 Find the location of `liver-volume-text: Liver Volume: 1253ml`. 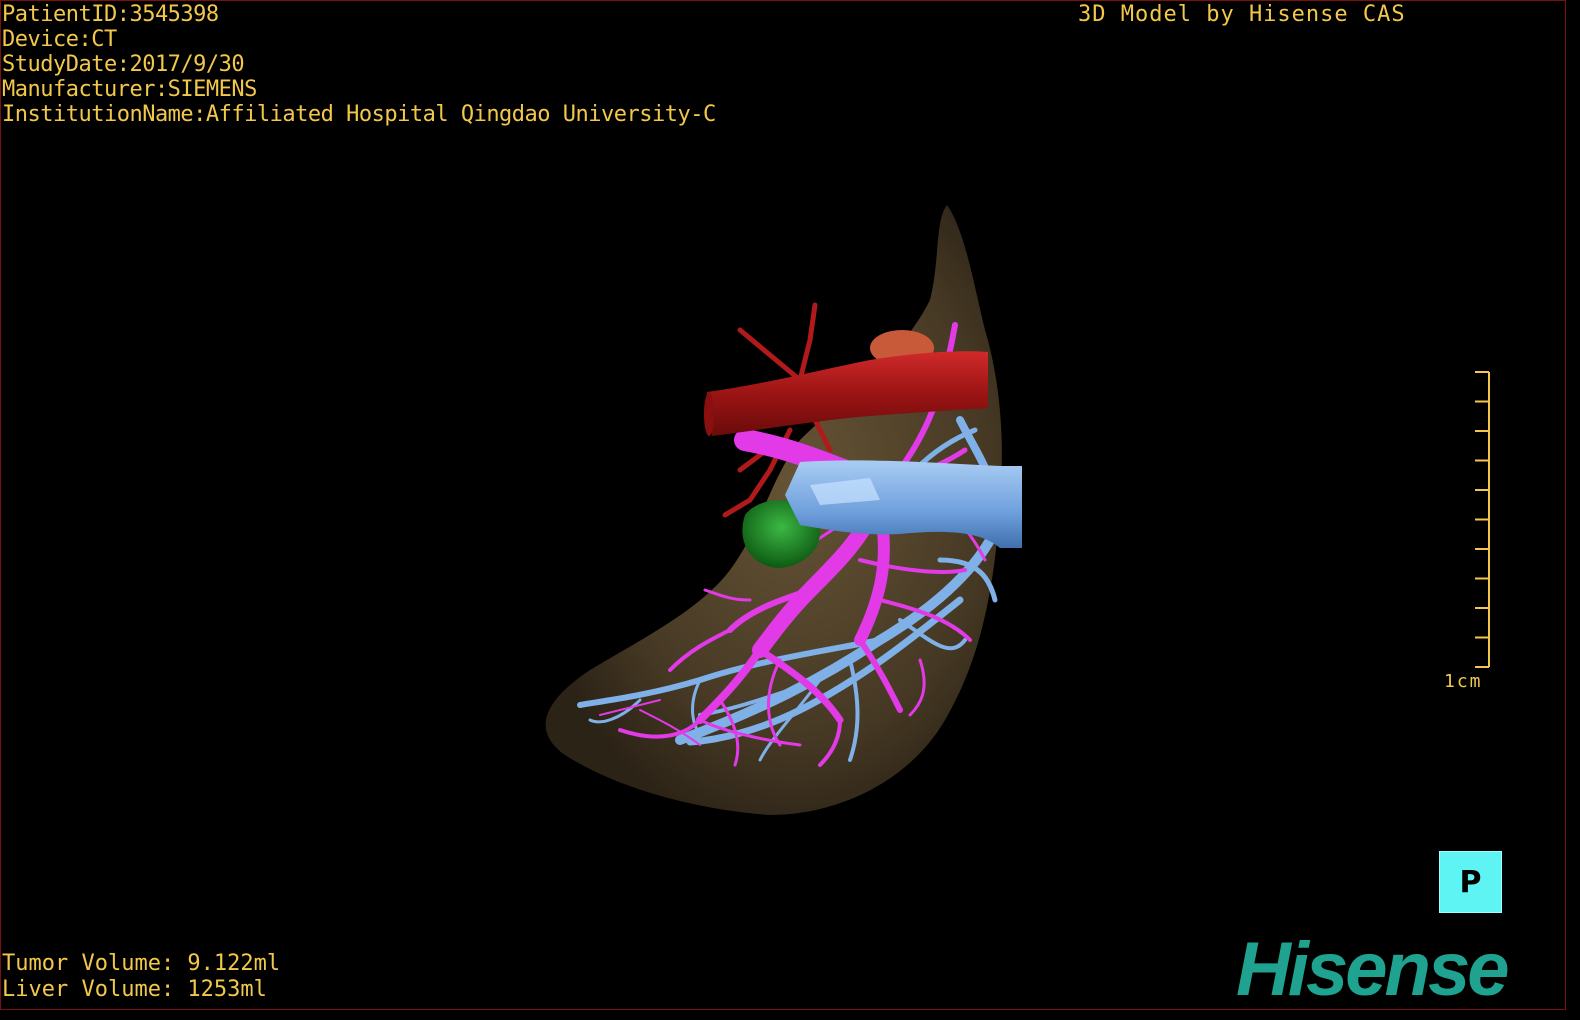

liver-volume-text: Liver Volume: 1253ml is located at coordinates (134, 989).